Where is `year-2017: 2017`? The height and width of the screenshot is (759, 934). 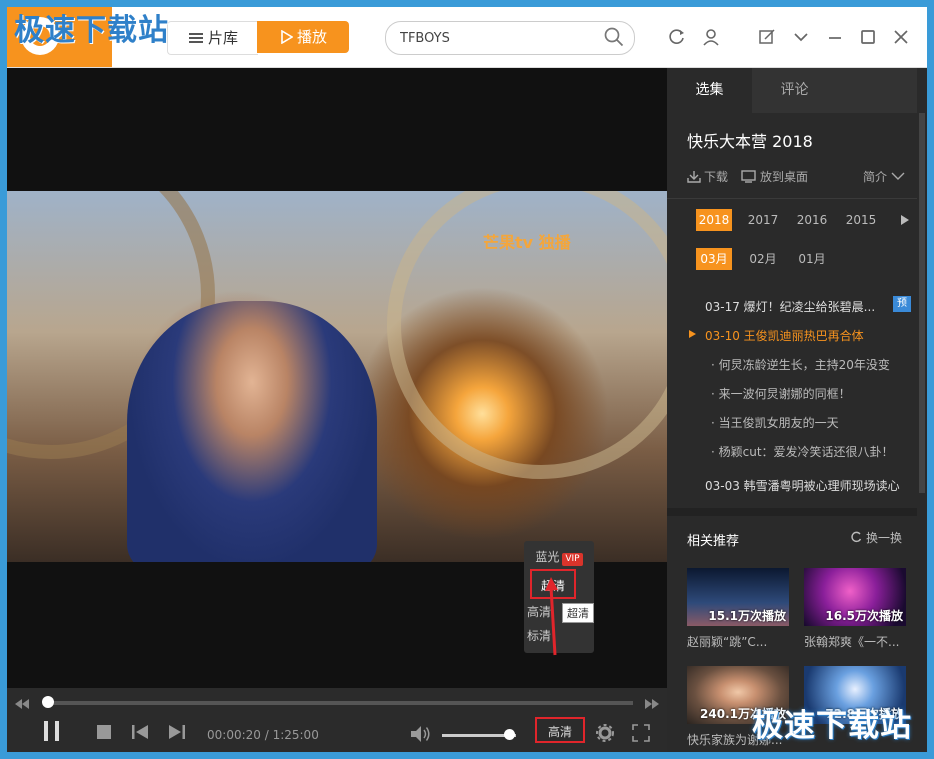 year-2017: 2017 is located at coordinates (763, 220).